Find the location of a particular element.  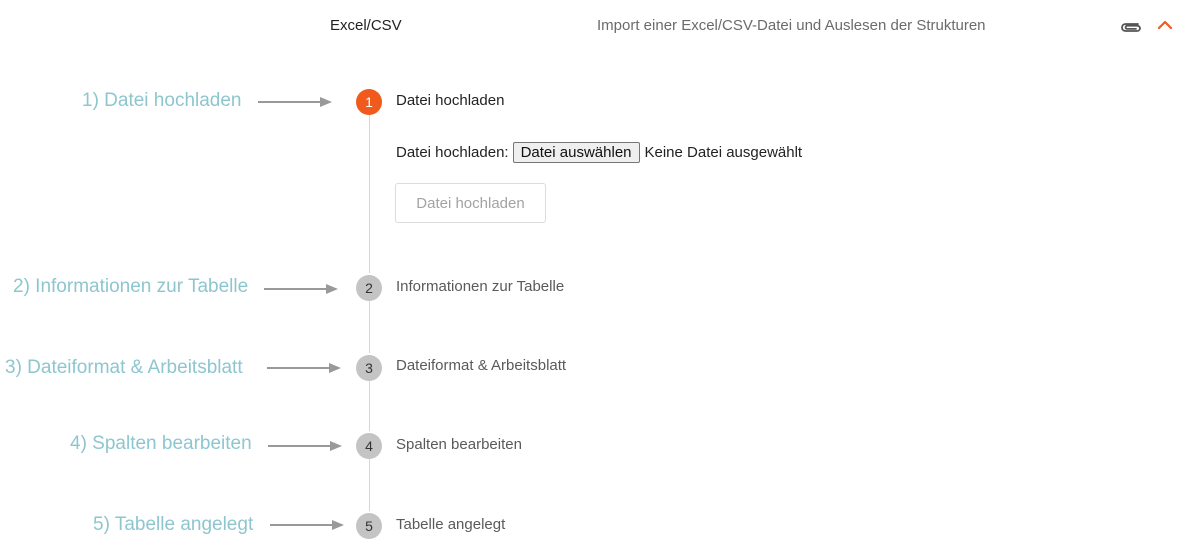

step-5-label: Tabelle angelegt is located at coordinates (450, 524).